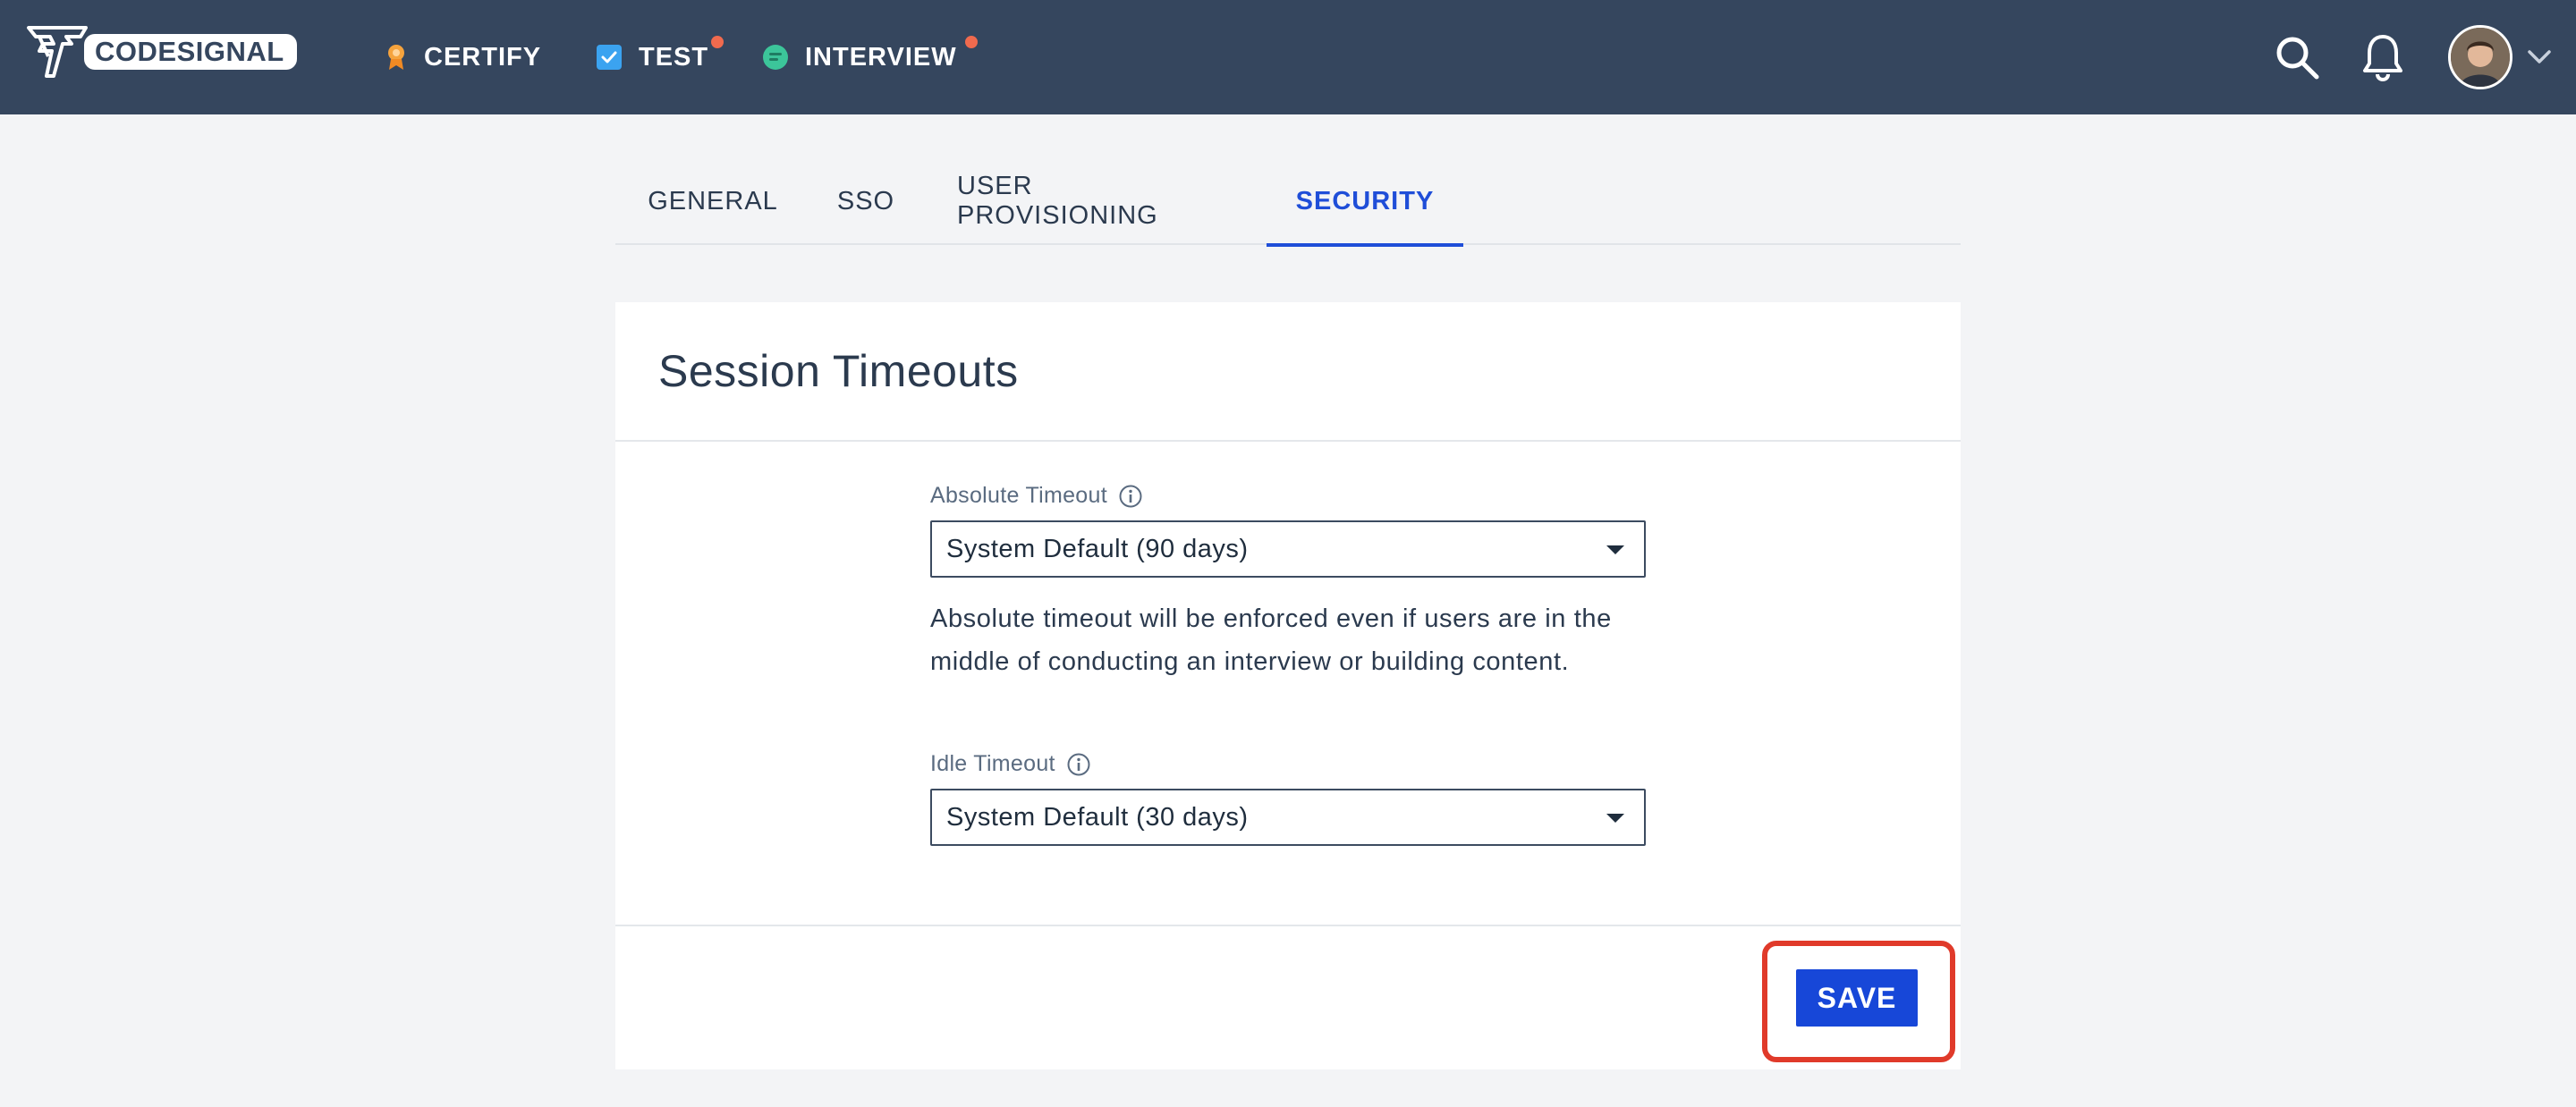 The width and height of the screenshot is (2576, 1107). Describe the element at coordinates (1288, 441) in the screenshot. I see `header-divider` at that location.